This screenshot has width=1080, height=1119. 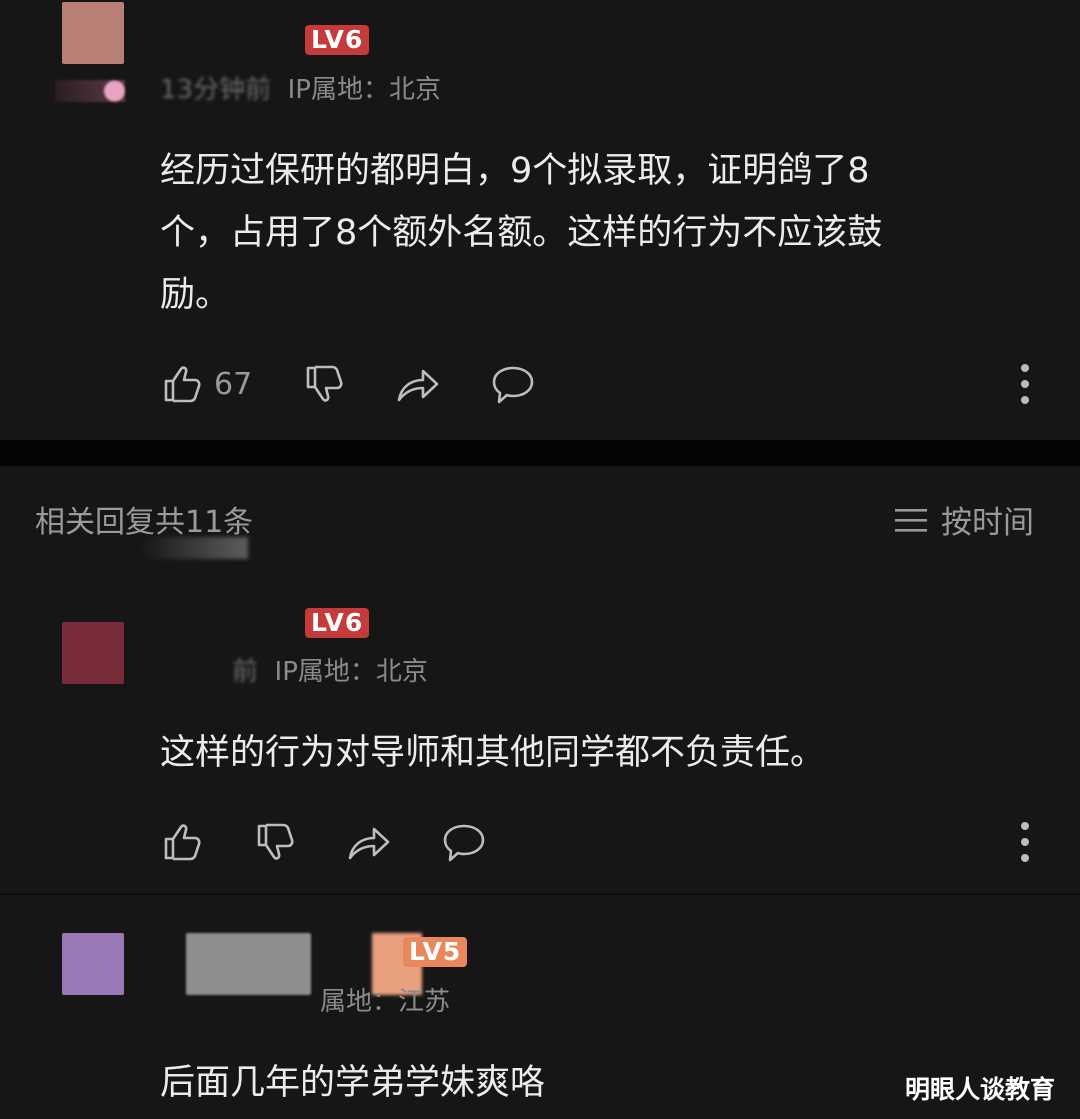 I want to click on sort-toggle: 按时间, so click(x=964, y=519).